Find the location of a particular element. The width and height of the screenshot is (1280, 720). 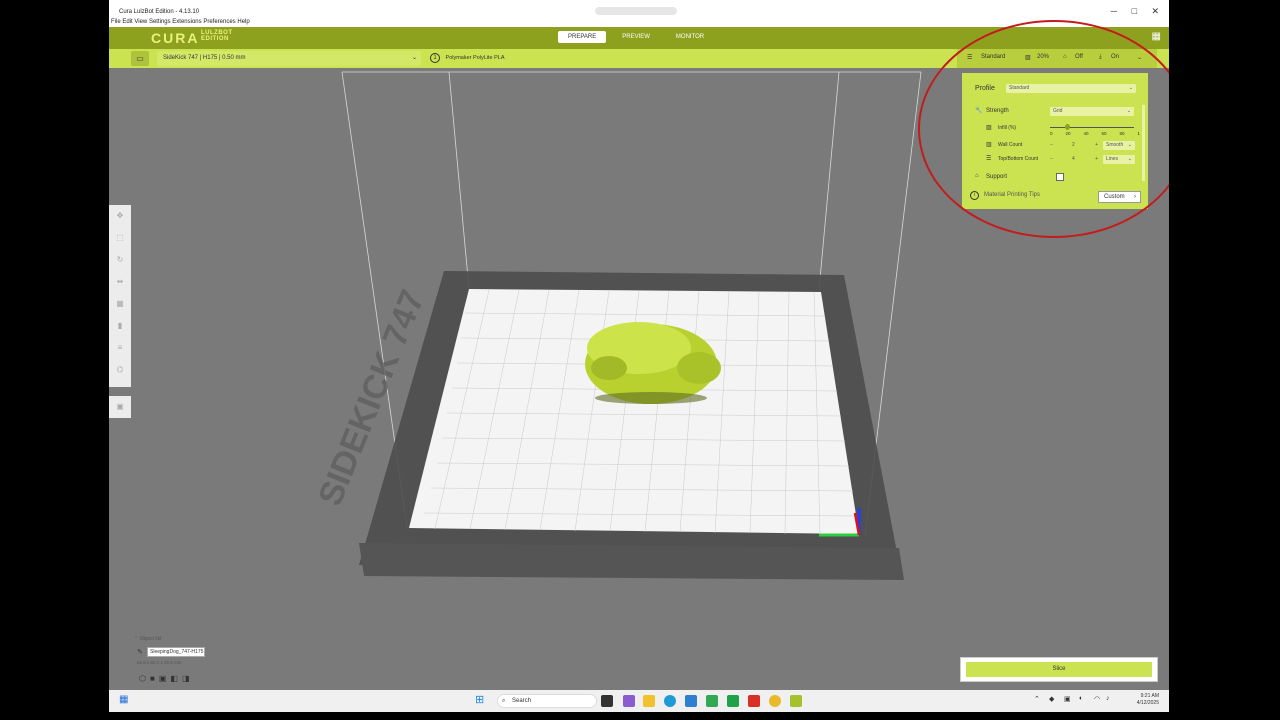

mirror-tool-icon: ⇹ is located at coordinates (120, 282).